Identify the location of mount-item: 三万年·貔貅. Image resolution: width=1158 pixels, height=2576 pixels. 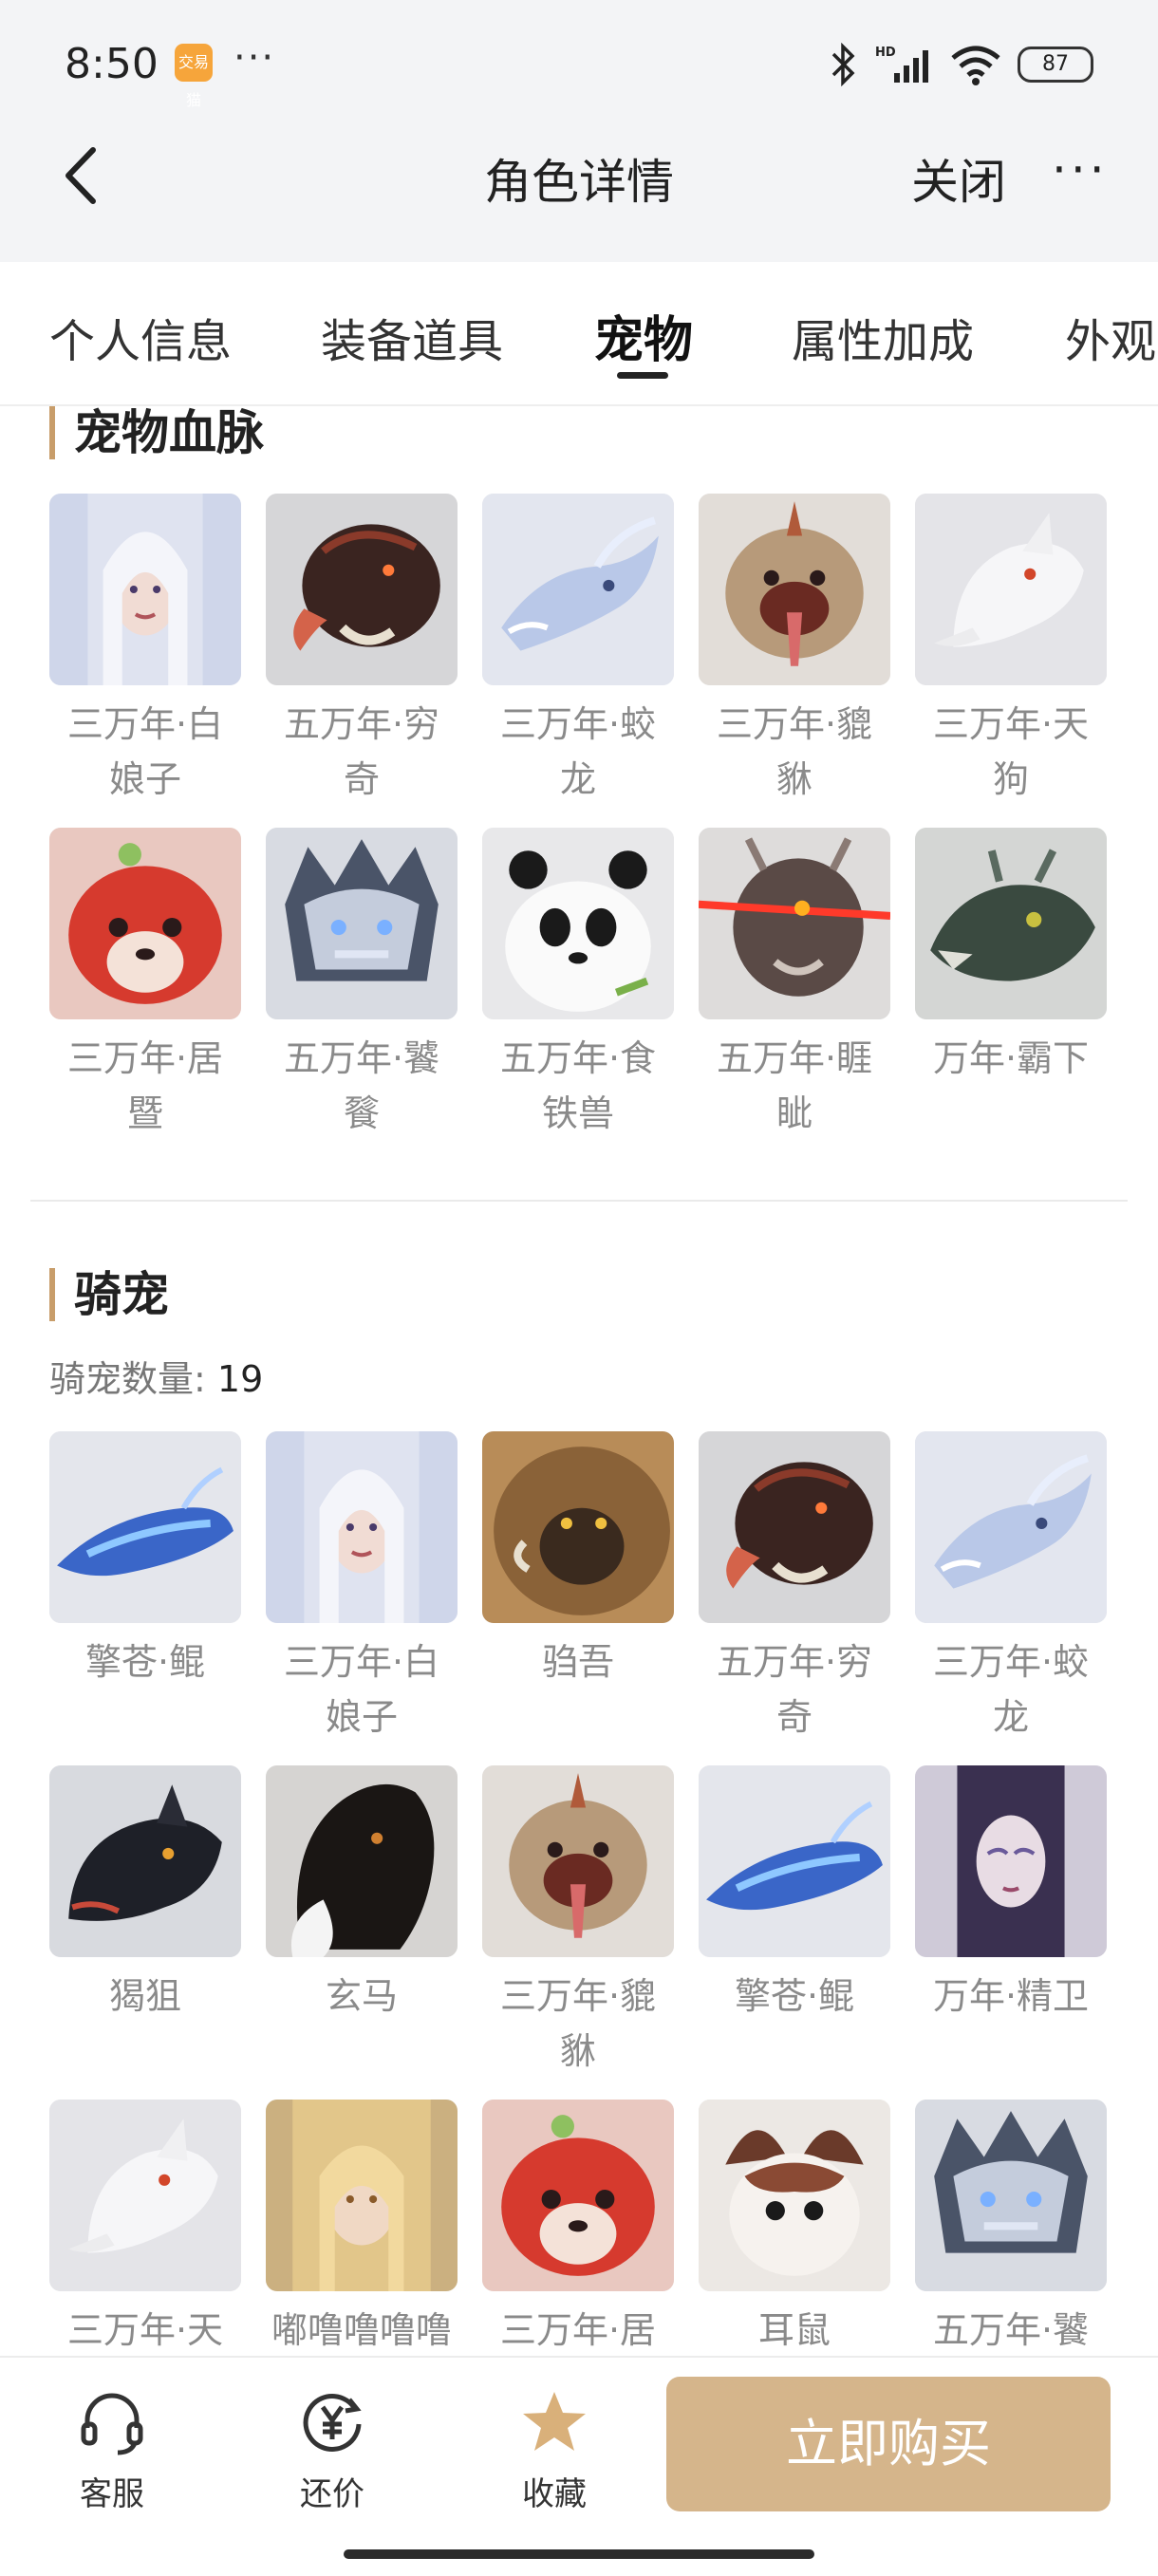
(578, 1922).